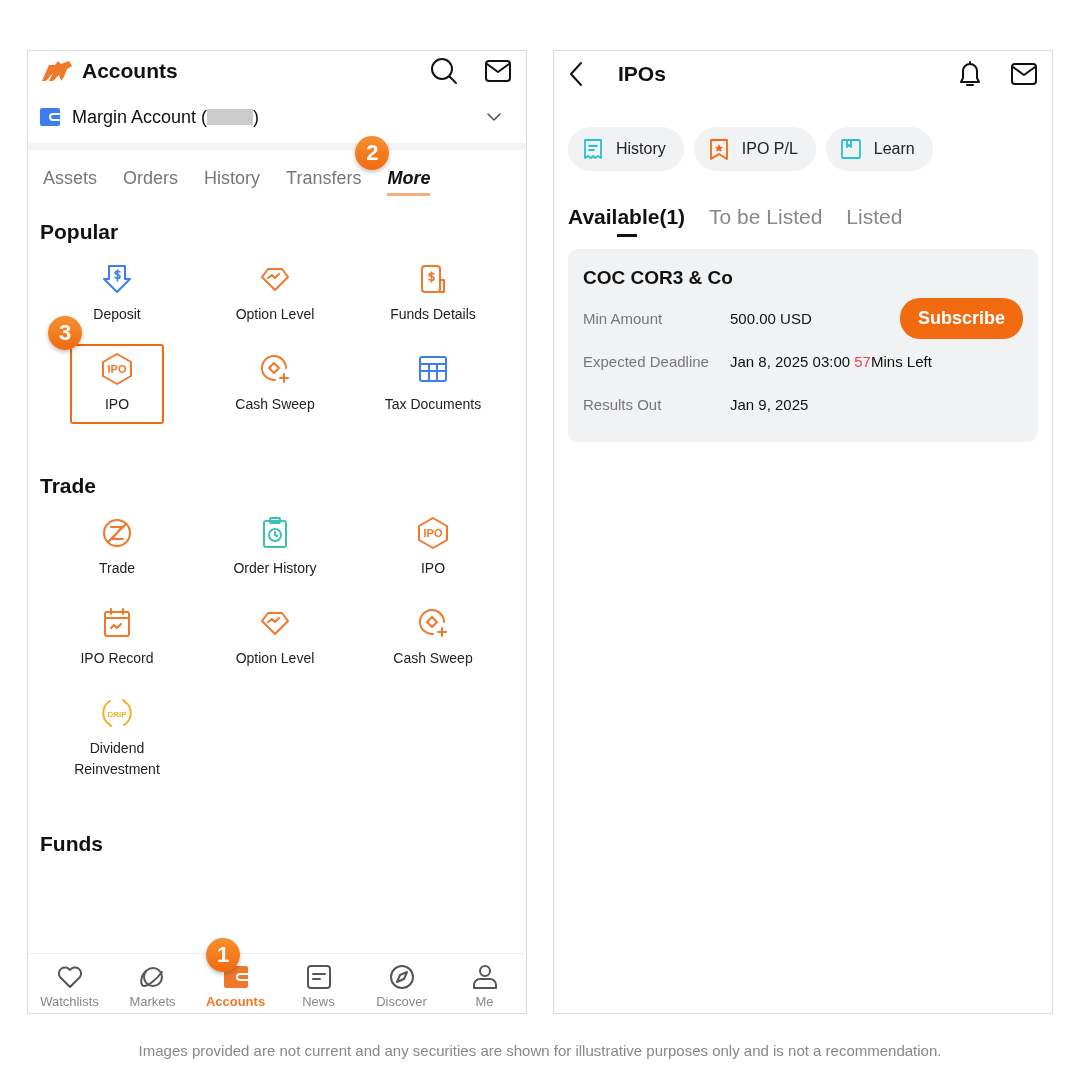  I want to click on tab: Available(1), so click(627, 220).